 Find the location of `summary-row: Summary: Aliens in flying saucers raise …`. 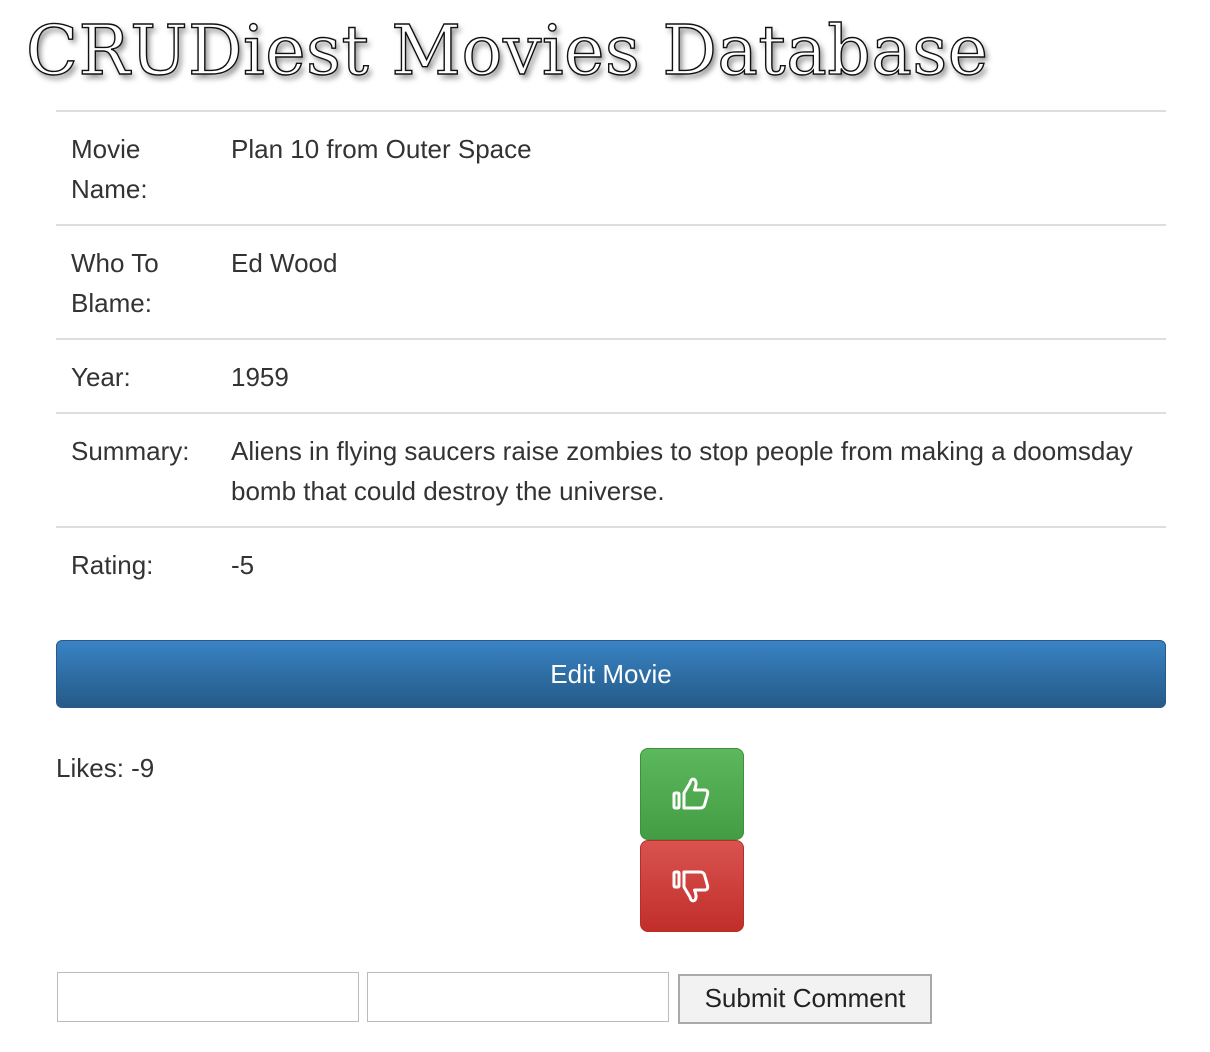

summary-row: Summary: Aliens in flying saucers raise … is located at coordinates (611, 469).